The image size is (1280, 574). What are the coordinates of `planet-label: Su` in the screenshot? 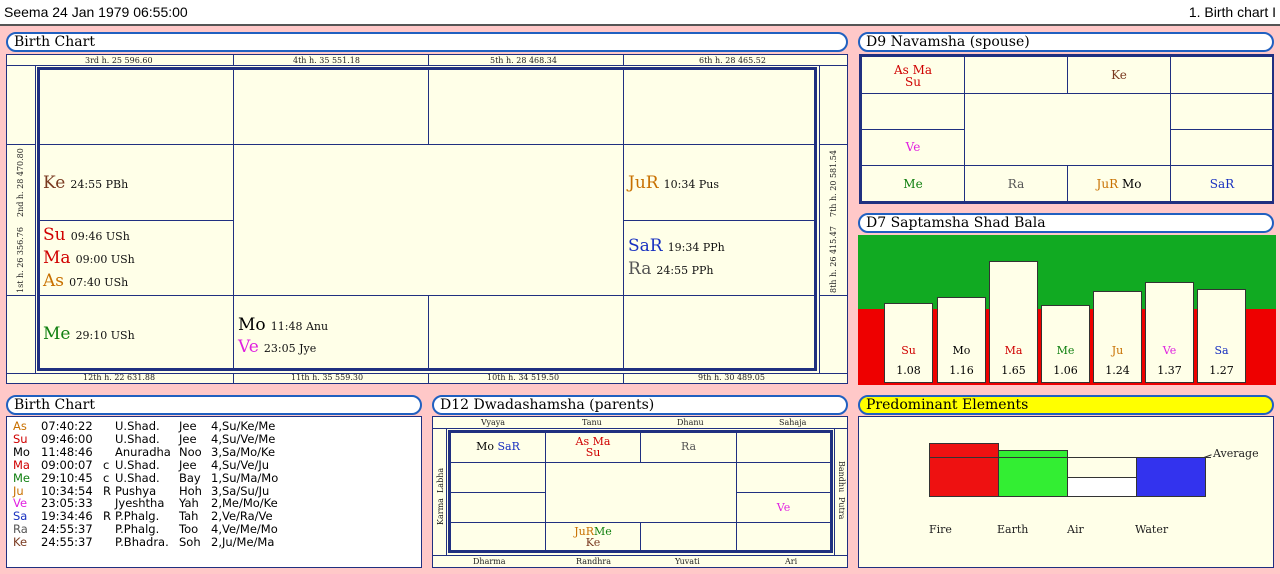 It's located at (913, 82).